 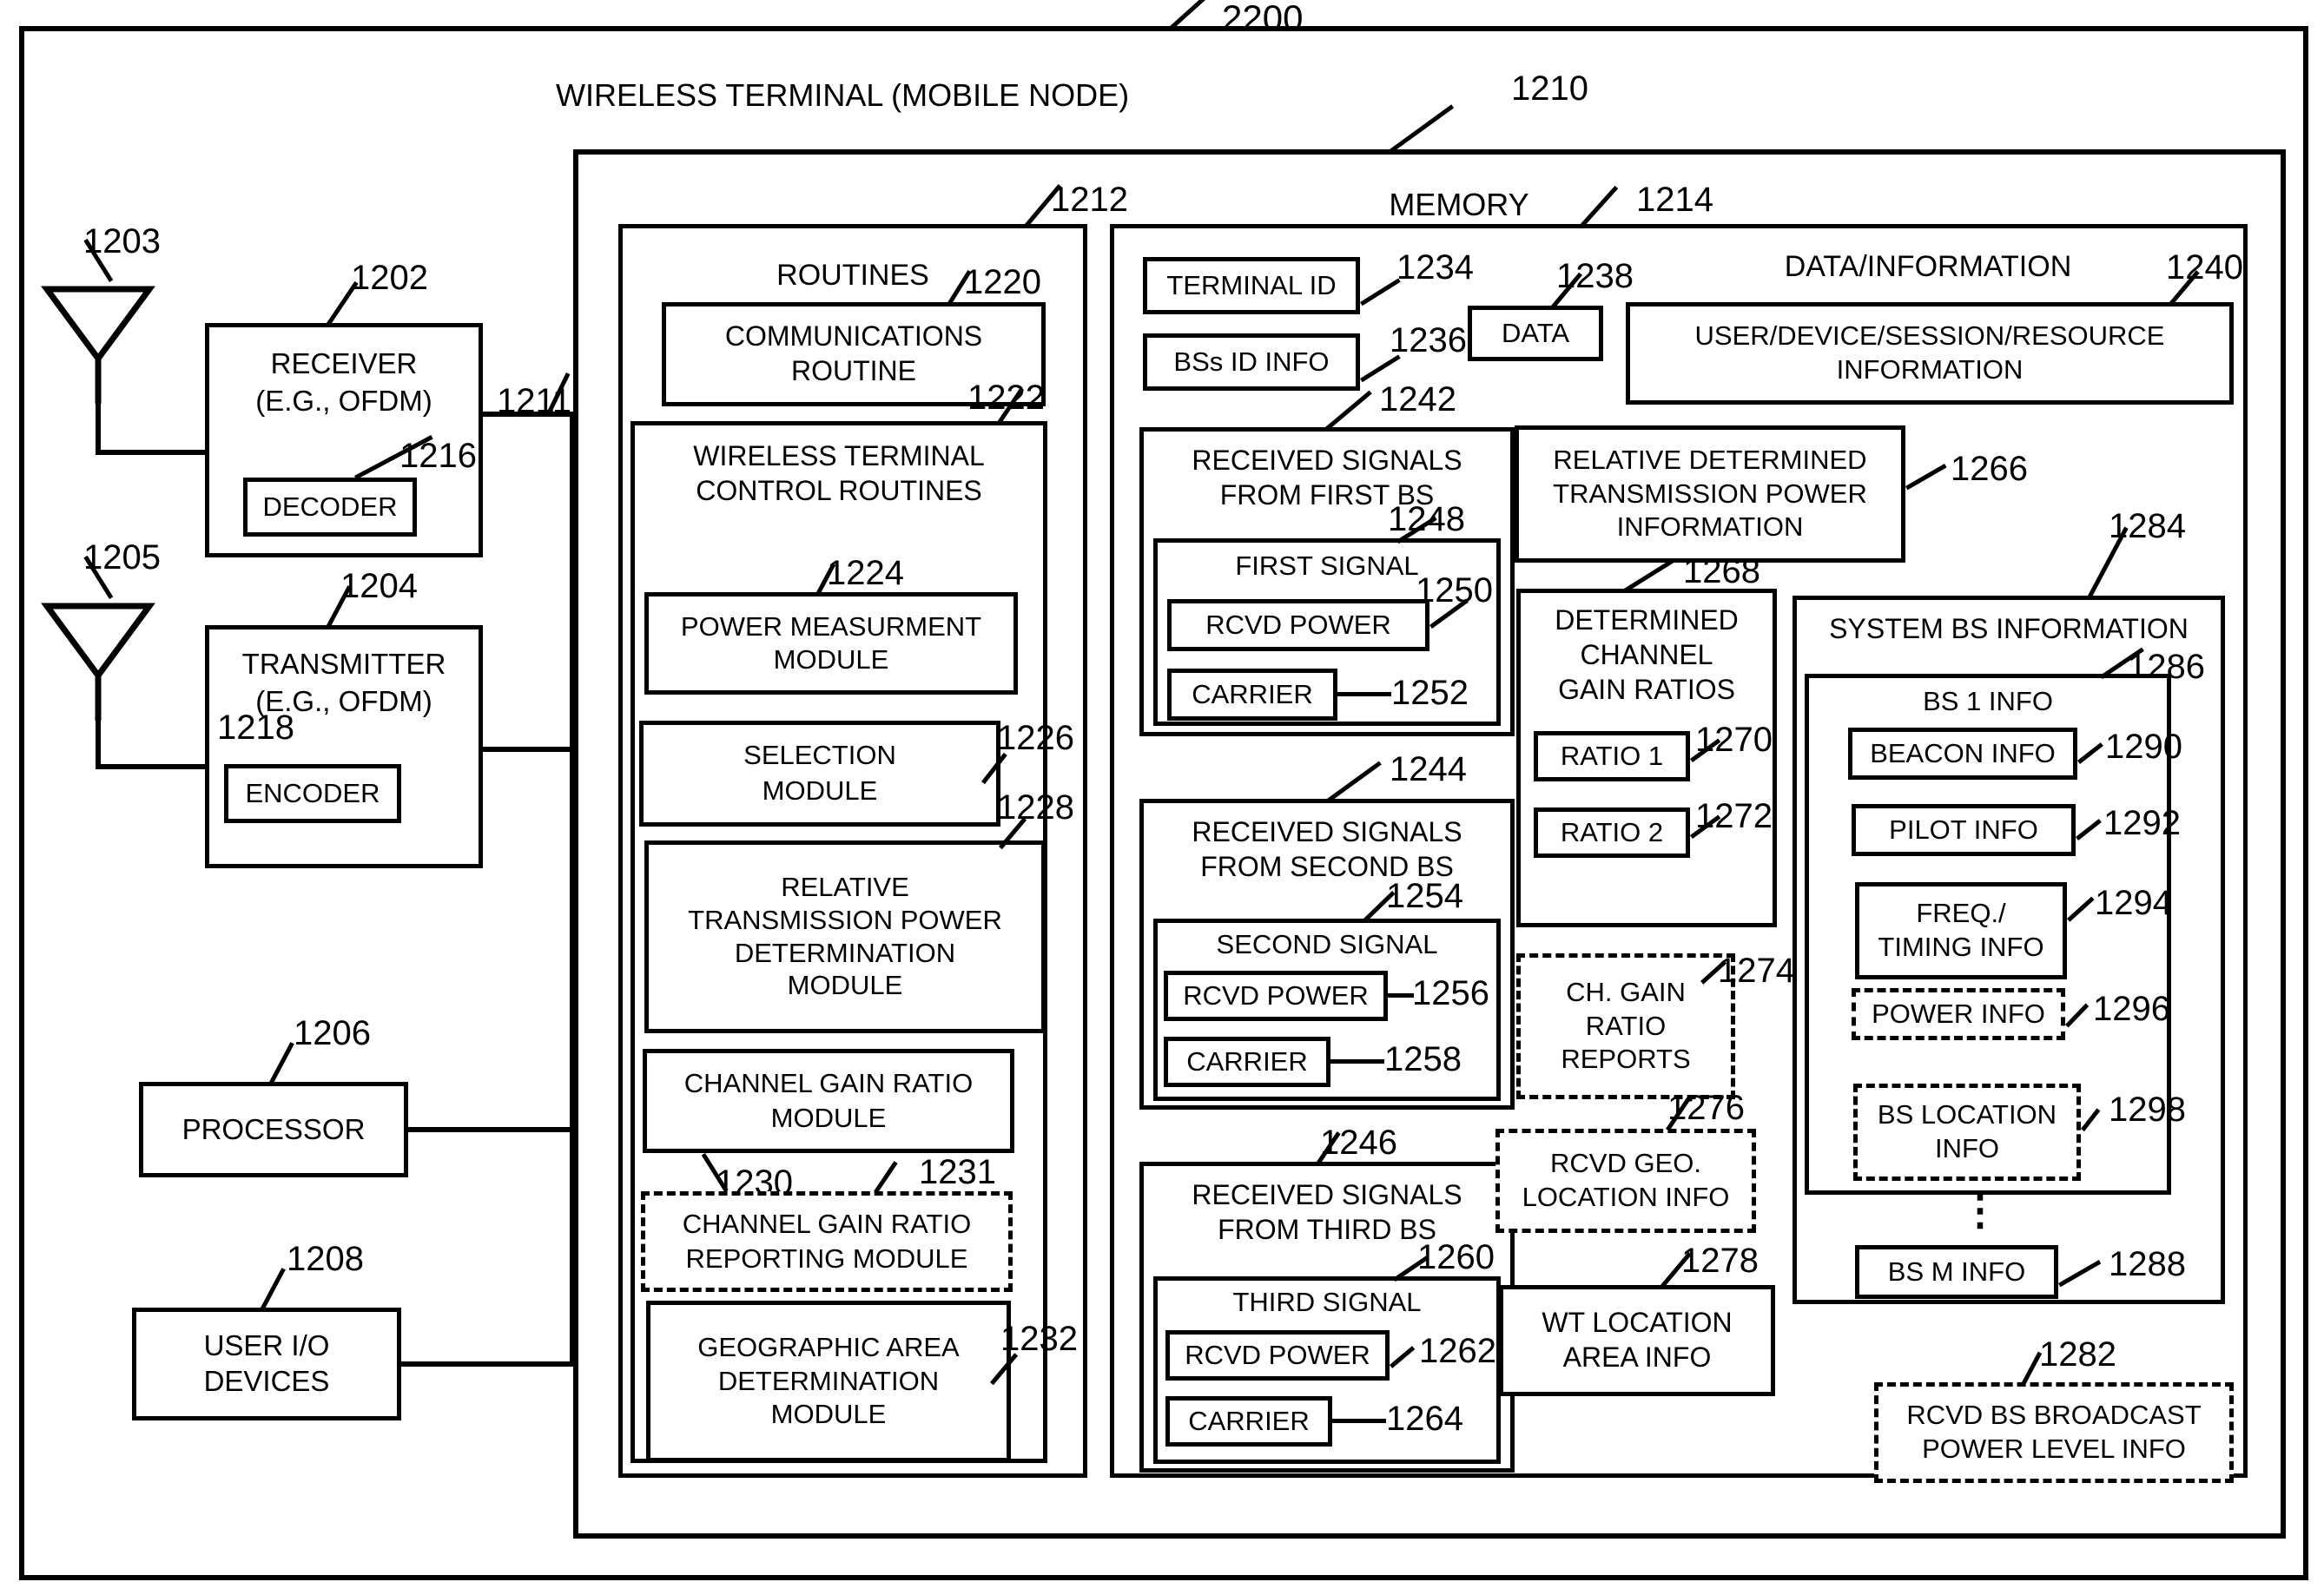 I want to click on wt-control-routines-line2: CONTROL ROUTINES, so click(x=839, y=490).